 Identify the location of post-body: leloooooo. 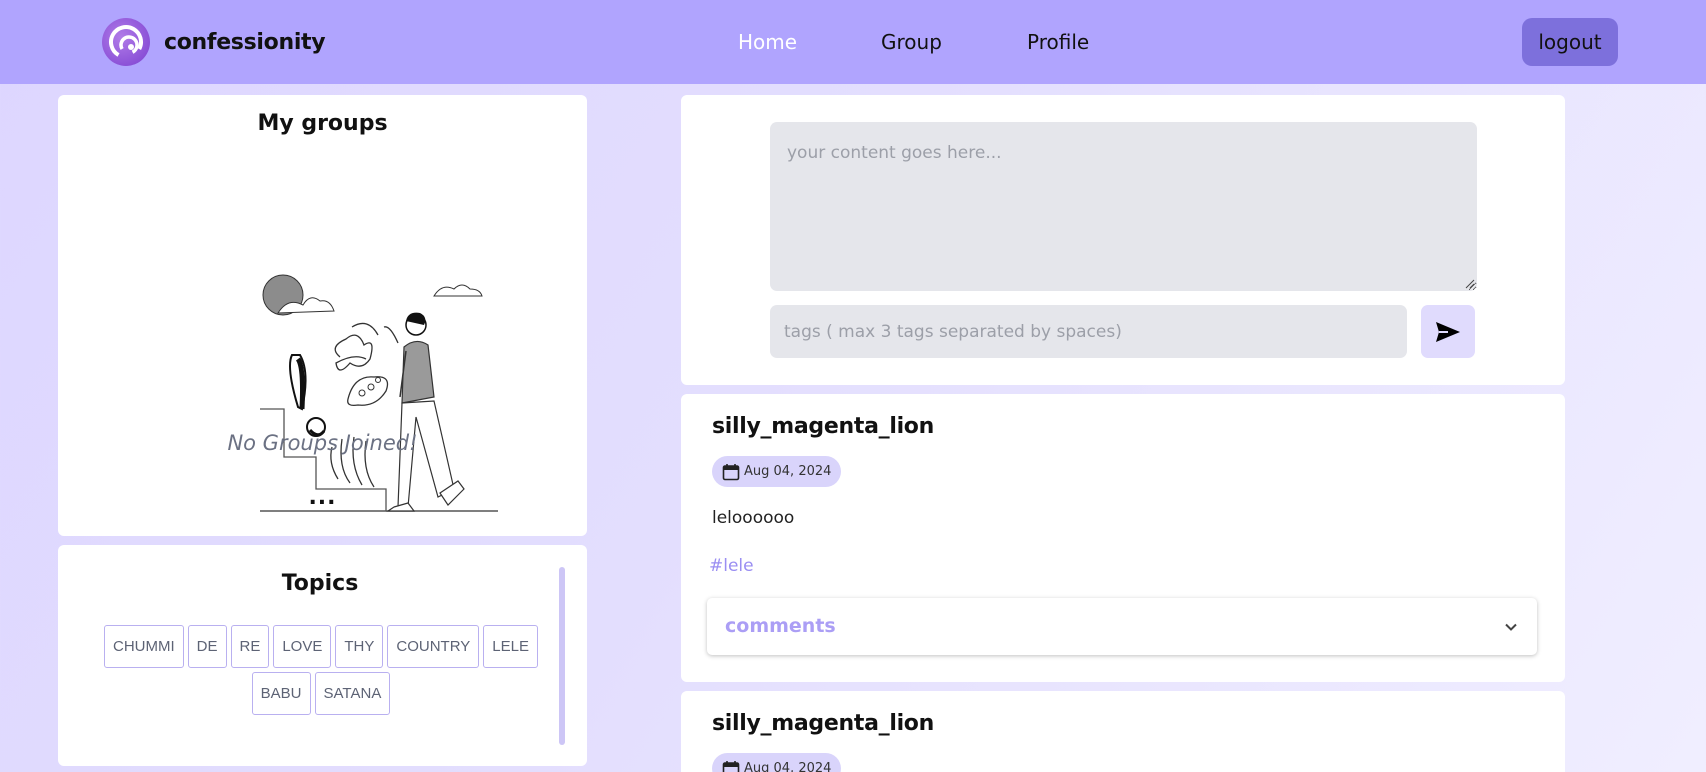
(753, 518).